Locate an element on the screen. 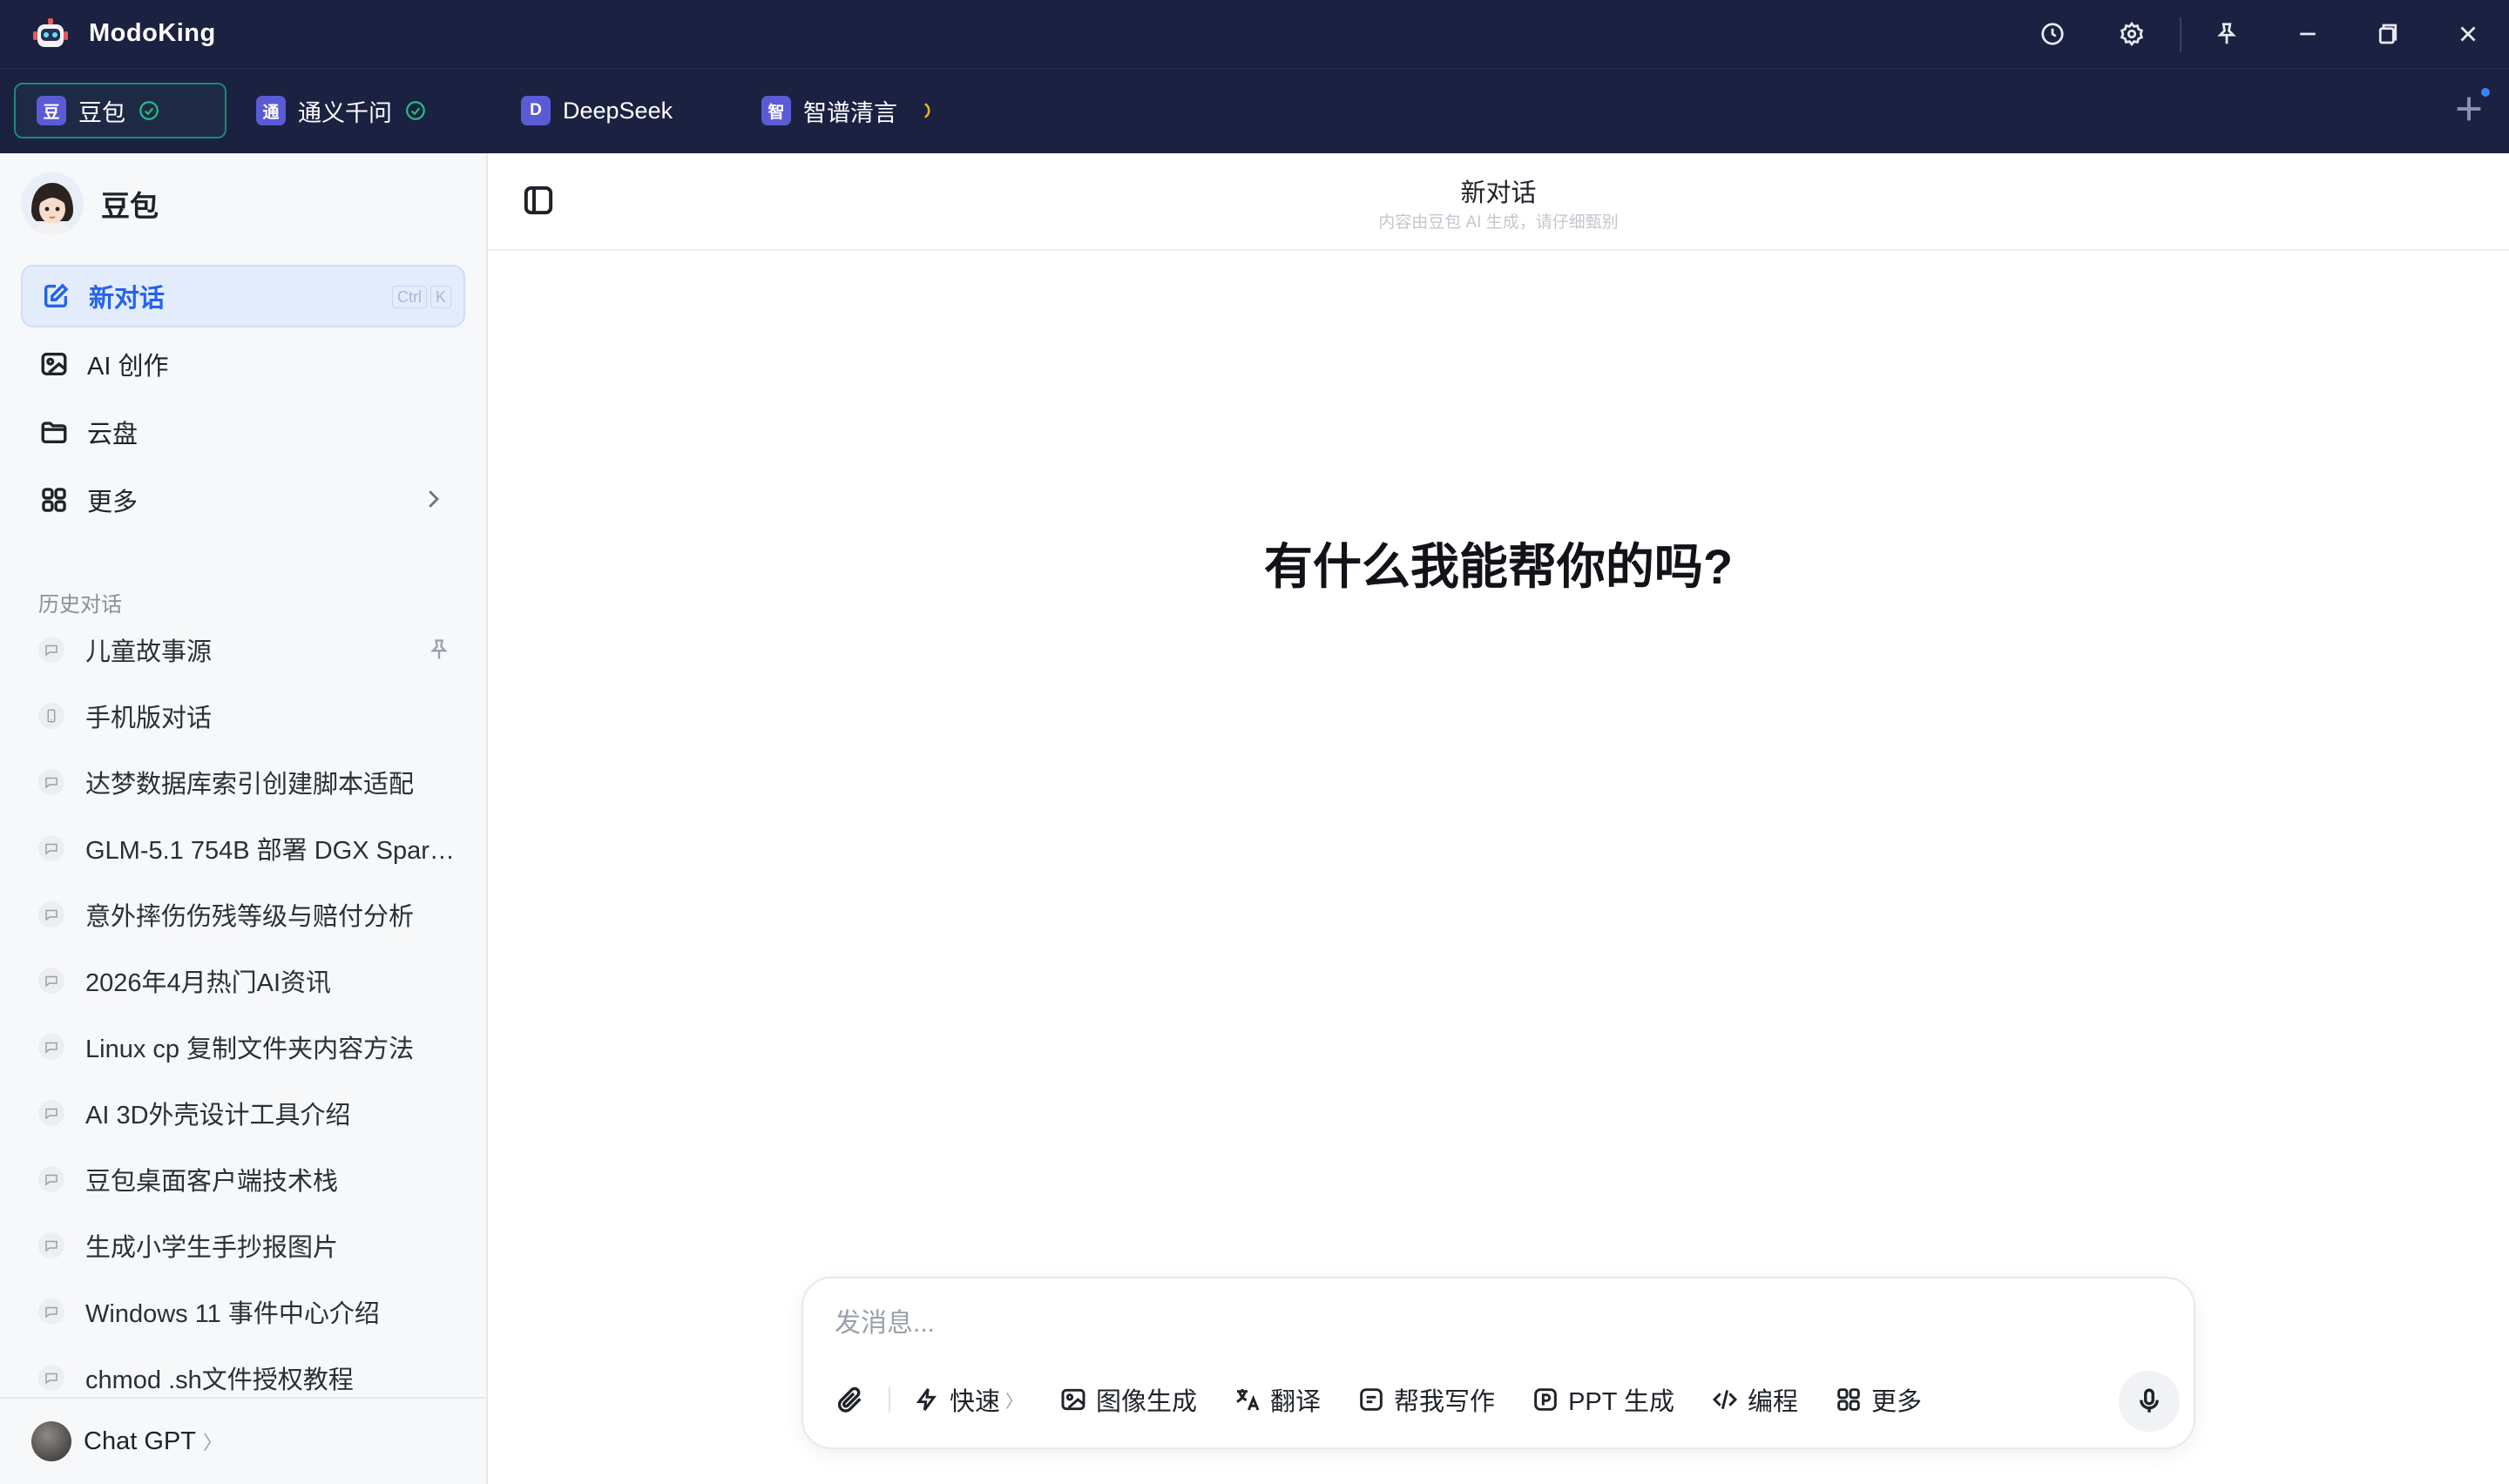  tool-label: 更多 is located at coordinates (1897, 1402).